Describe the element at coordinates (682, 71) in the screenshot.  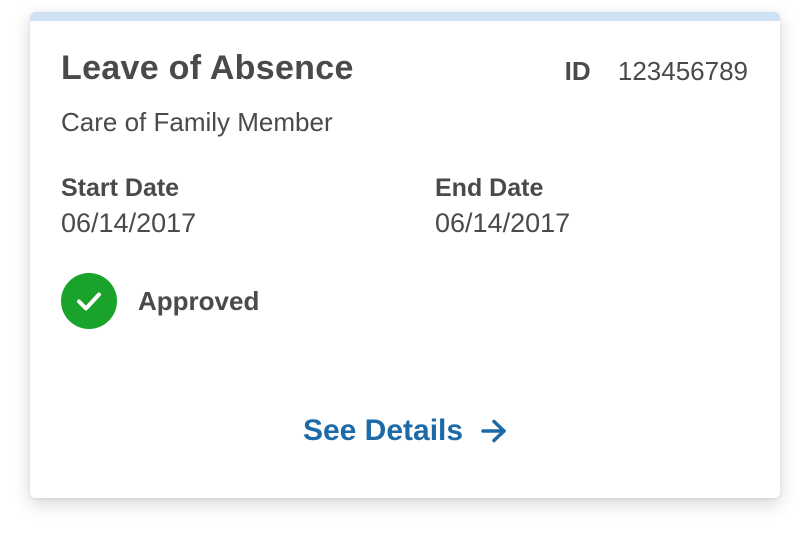
I see `id-value: 123456789` at that location.